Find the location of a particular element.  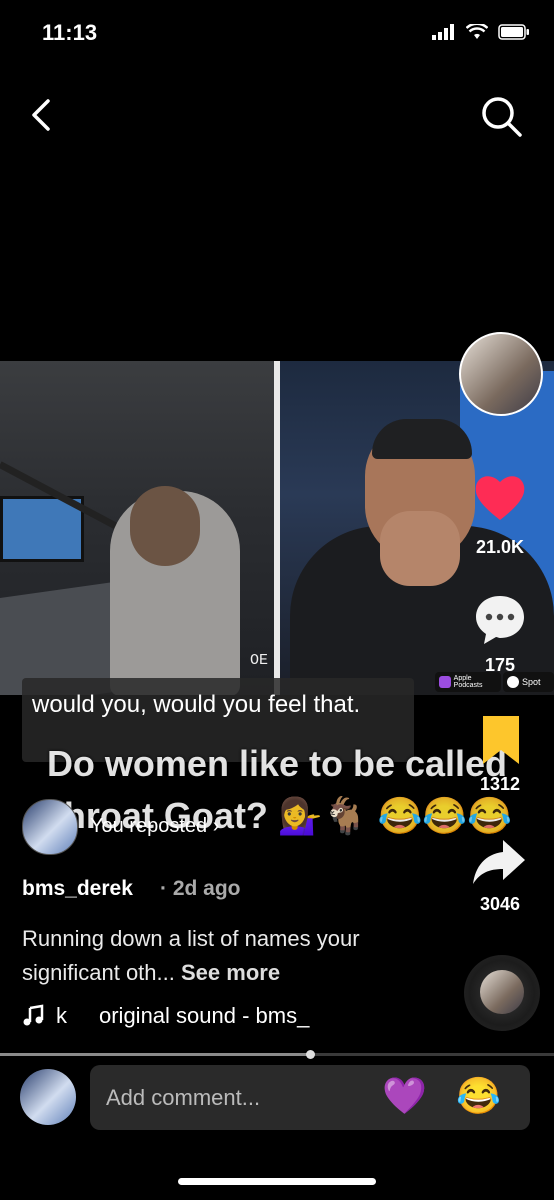

save-button is located at coordinates (501, 742).